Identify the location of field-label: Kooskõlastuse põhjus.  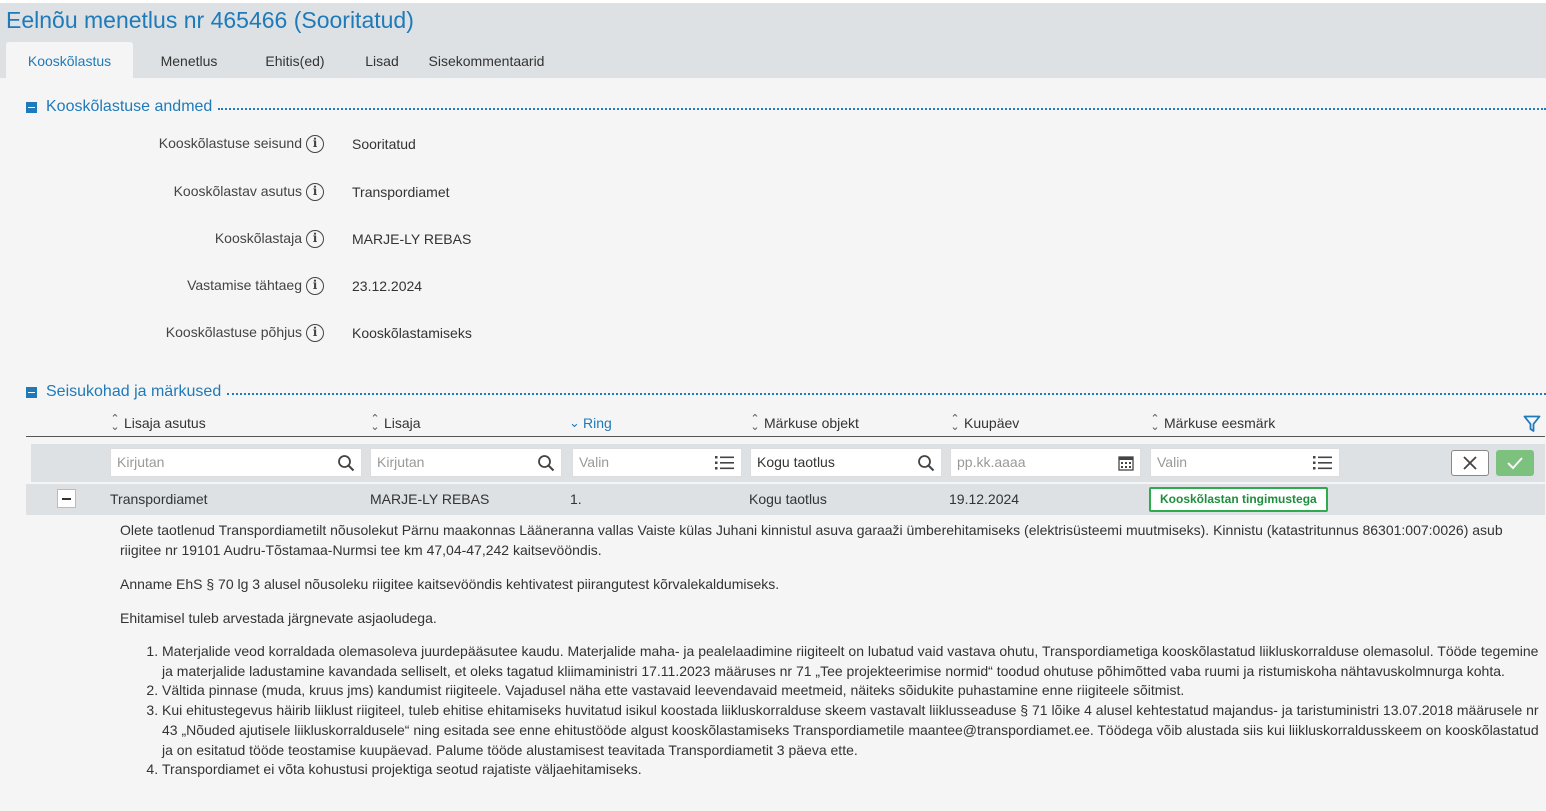
(233, 332).